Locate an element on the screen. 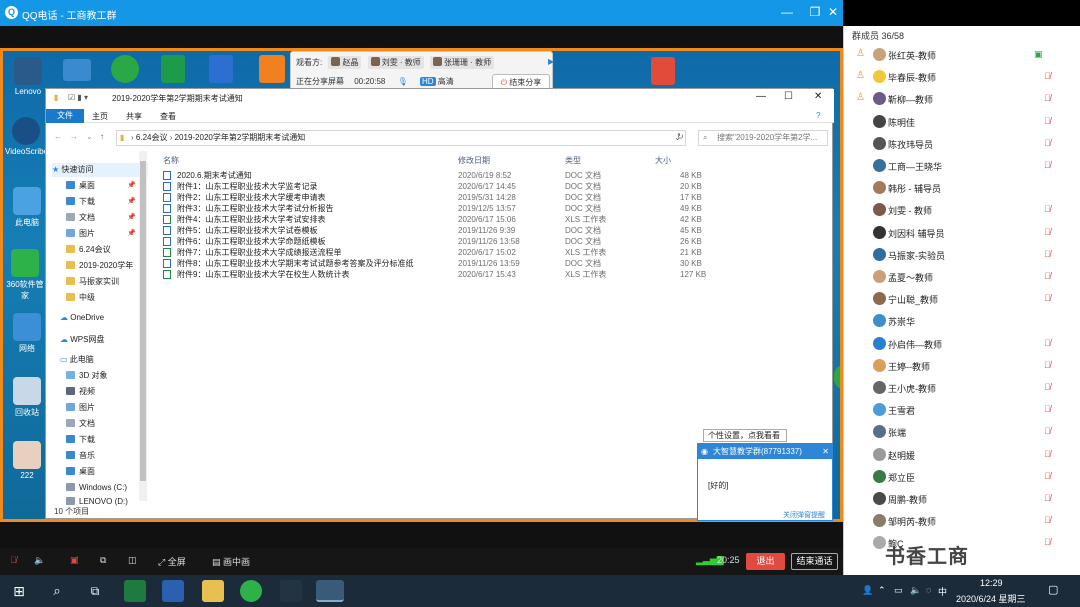  file-explorer-icon is located at coordinates (213, 591).